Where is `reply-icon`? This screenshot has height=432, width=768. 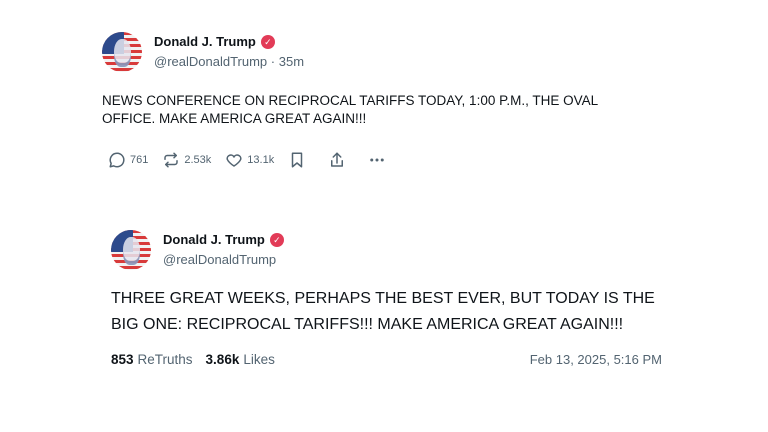
reply-icon is located at coordinates (117, 160).